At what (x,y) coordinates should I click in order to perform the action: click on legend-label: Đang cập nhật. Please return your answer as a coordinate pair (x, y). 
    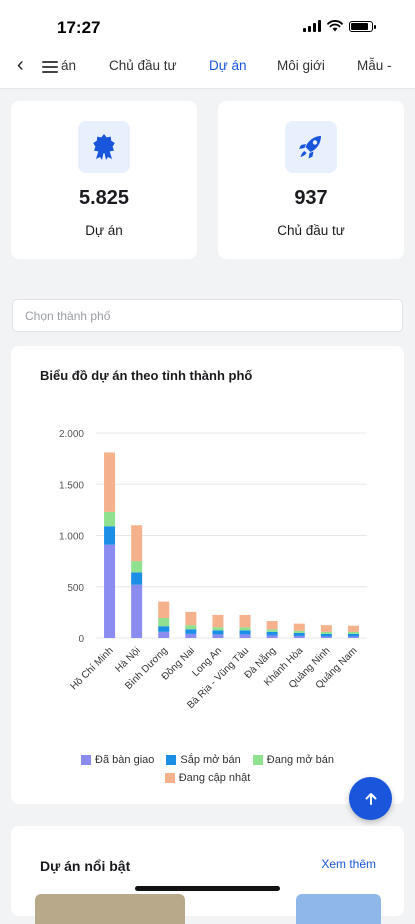
    Looking at the image, I should click on (214, 778).